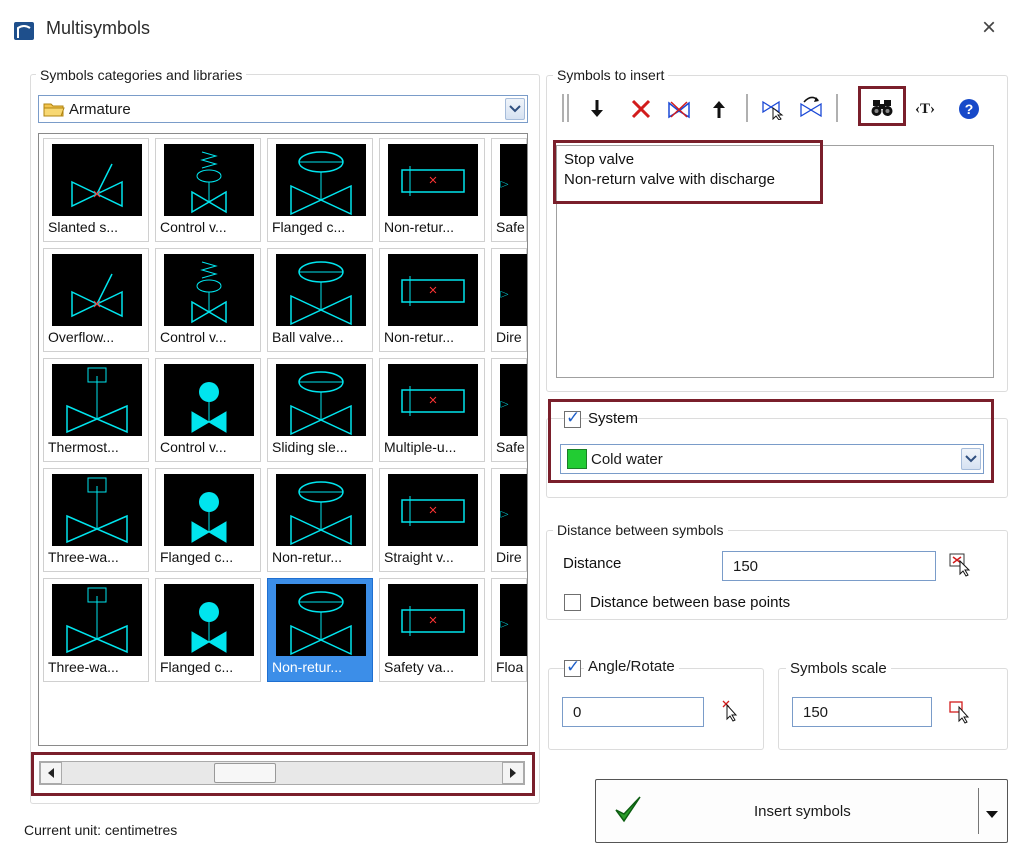 The width and height of the screenshot is (1014, 847). What do you see at coordinates (572, 418) in the screenshot?
I see `system-checkbox` at bounding box center [572, 418].